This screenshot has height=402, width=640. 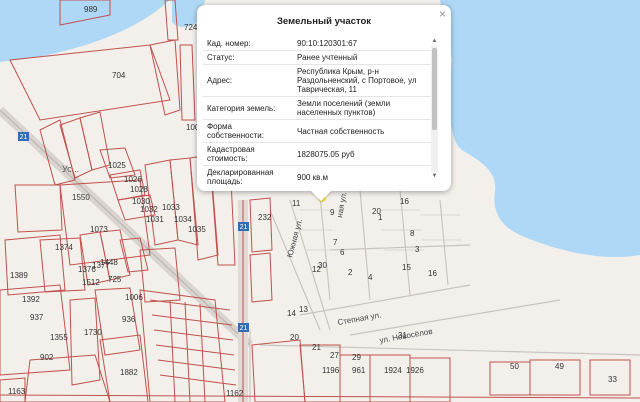 I want to click on parcel-number: 937, so click(x=37, y=317).